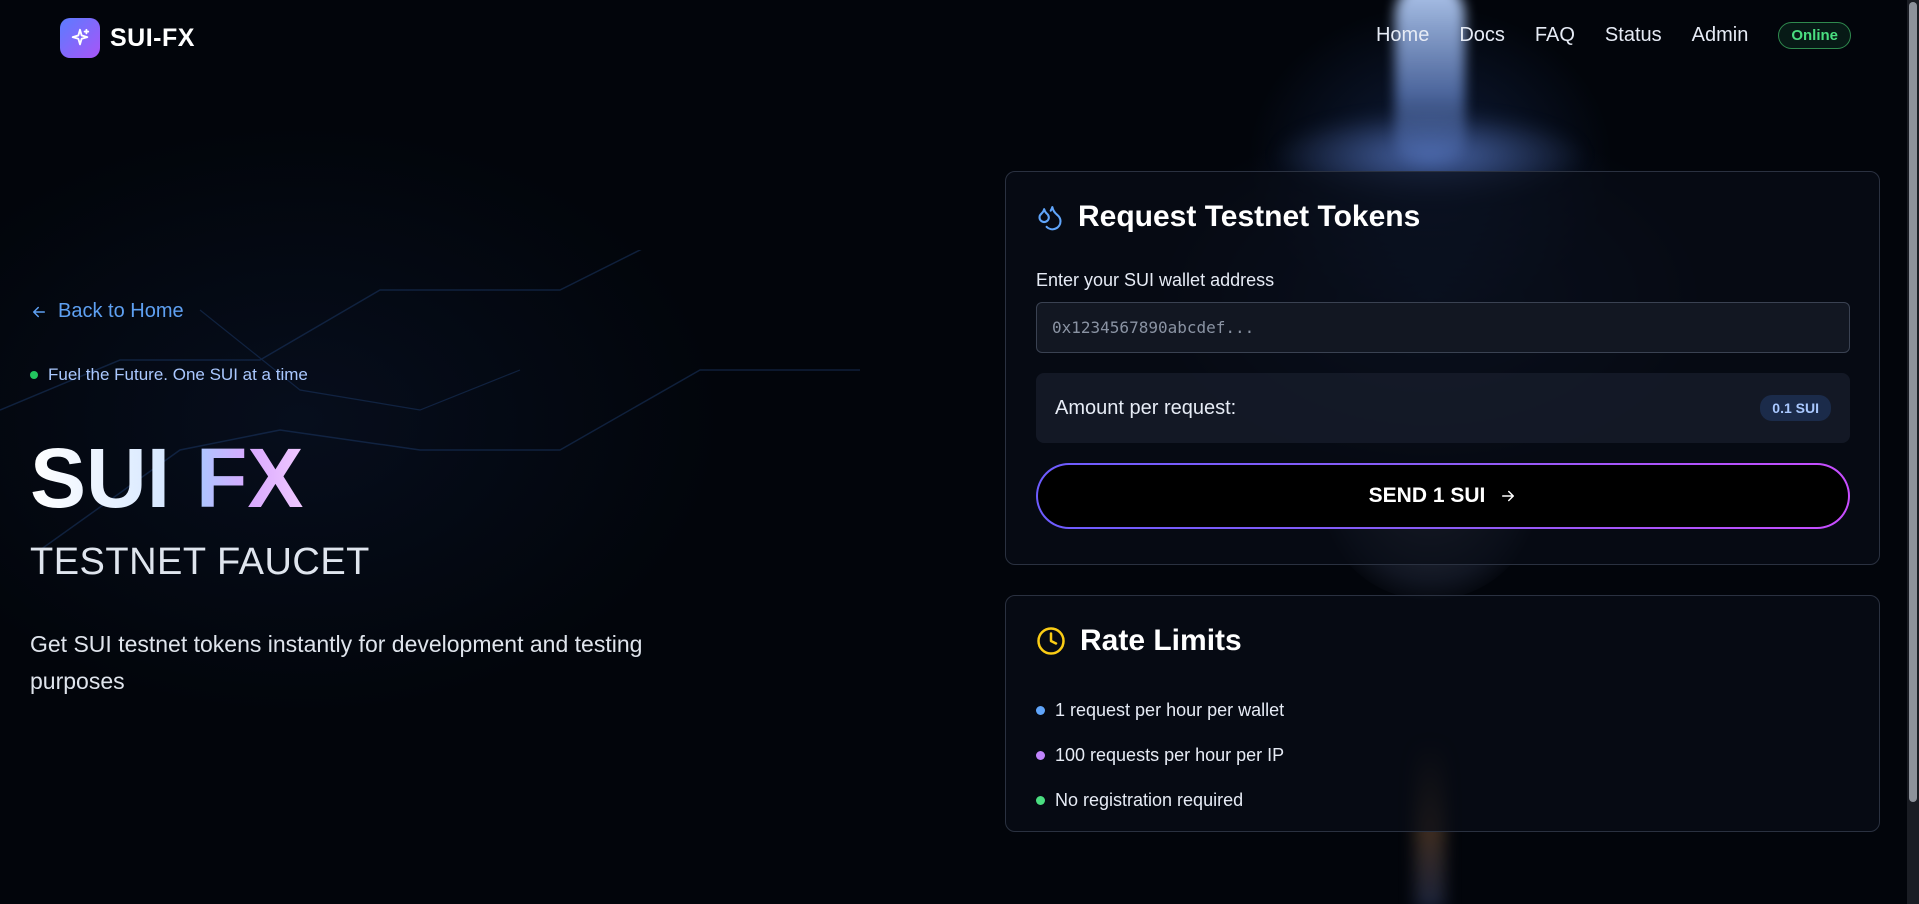  I want to click on rule-text: No registration required, so click(1149, 800).